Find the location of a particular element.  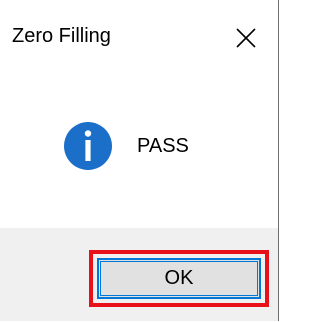

dialog-message: PASS is located at coordinates (163, 146).